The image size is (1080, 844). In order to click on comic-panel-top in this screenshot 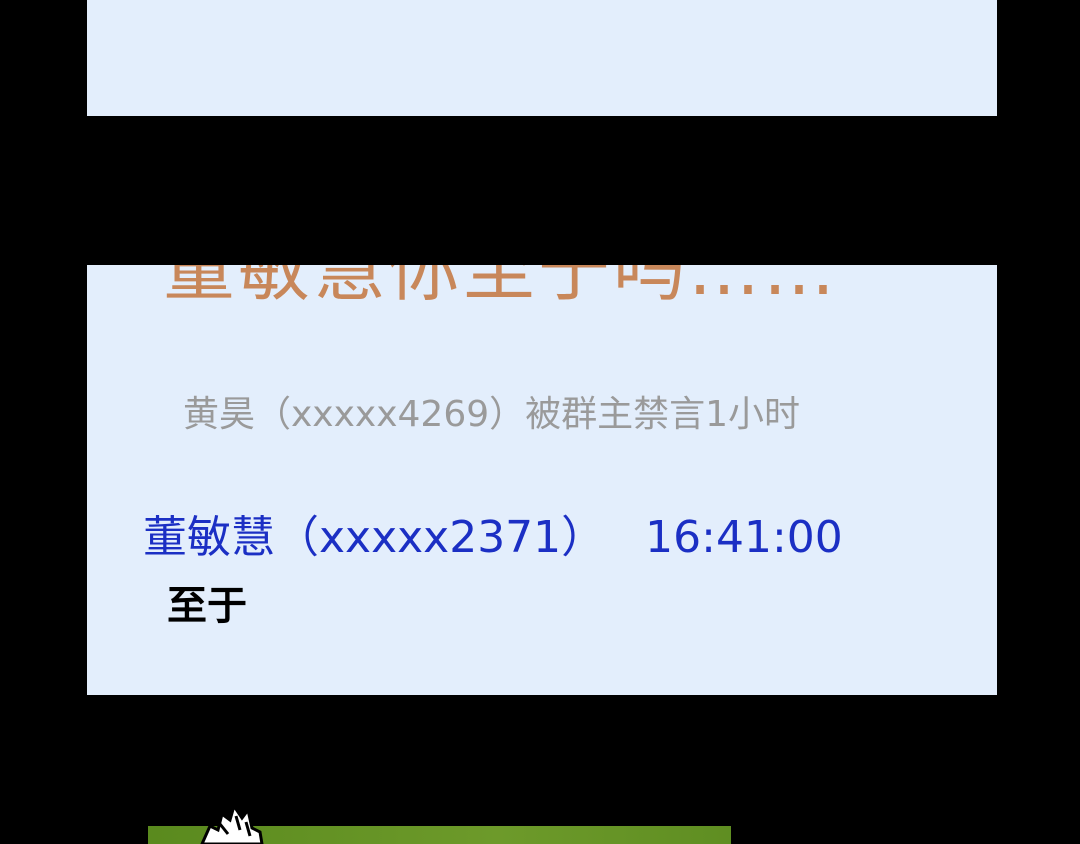, I will do `click(542, 58)`.